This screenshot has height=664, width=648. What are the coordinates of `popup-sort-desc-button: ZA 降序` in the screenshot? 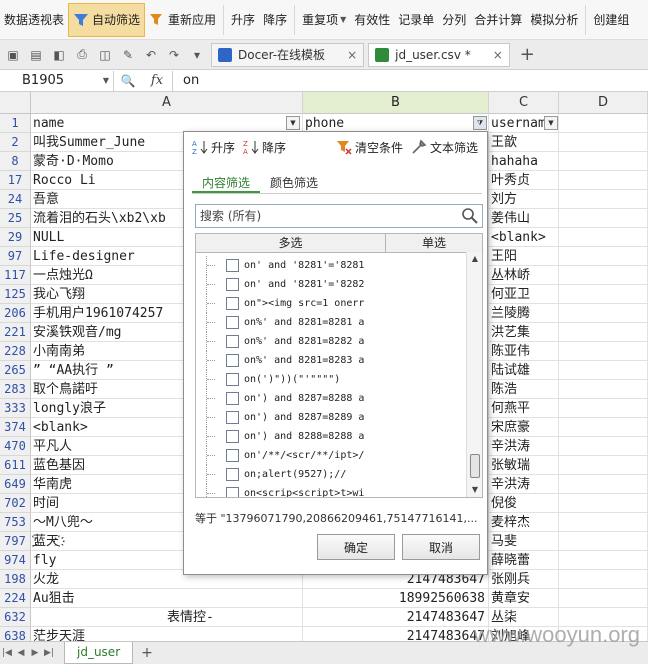 It's located at (264, 147).